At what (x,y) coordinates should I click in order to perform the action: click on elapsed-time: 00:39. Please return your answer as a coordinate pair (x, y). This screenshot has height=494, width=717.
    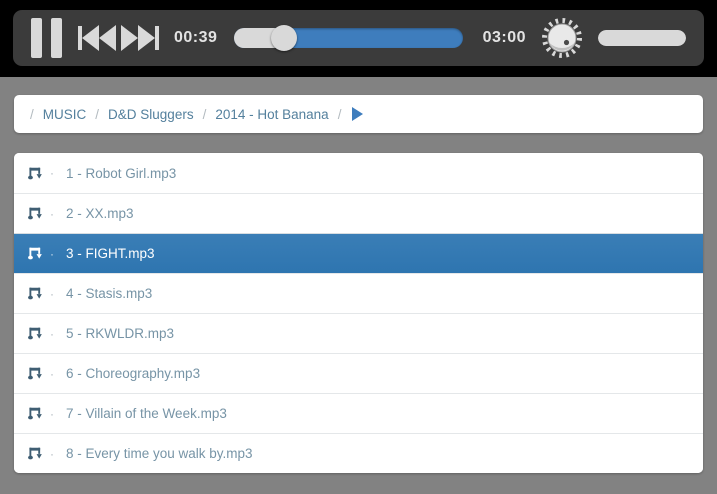
    Looking at the image, I should click on (196, 37).